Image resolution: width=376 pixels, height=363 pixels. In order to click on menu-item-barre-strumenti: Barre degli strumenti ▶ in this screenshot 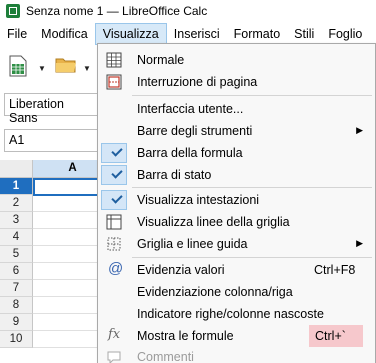, I will do `click(236, 131)`.